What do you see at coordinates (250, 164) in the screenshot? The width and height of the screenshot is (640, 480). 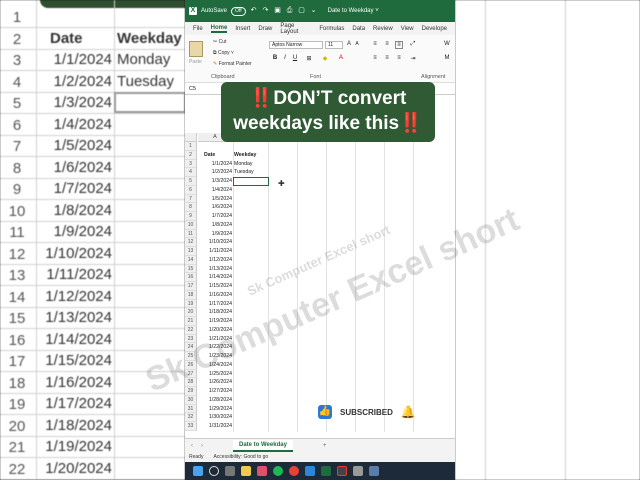 I see `weekday-cell: Monday` at bounding box center [250, 164].